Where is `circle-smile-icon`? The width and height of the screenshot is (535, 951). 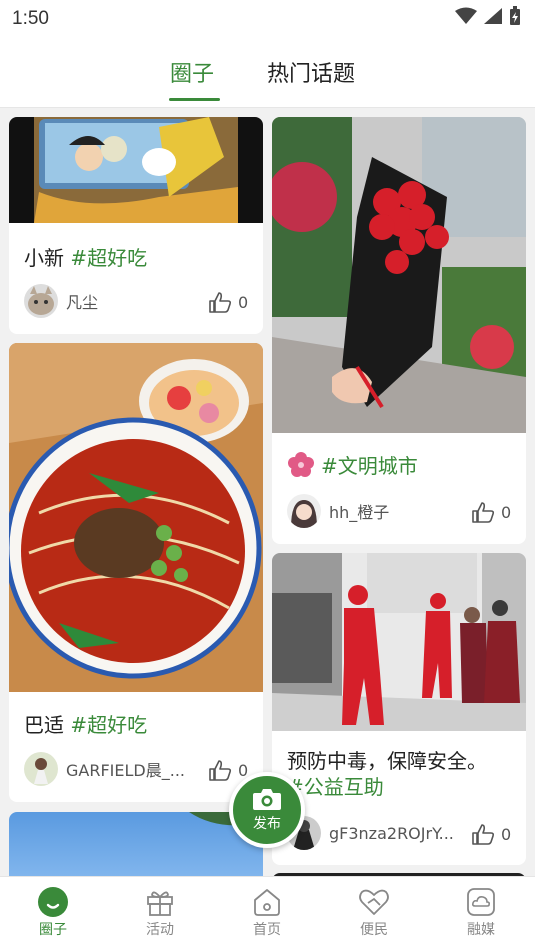 circle-smile-icon is located at coordinates (53, 902).